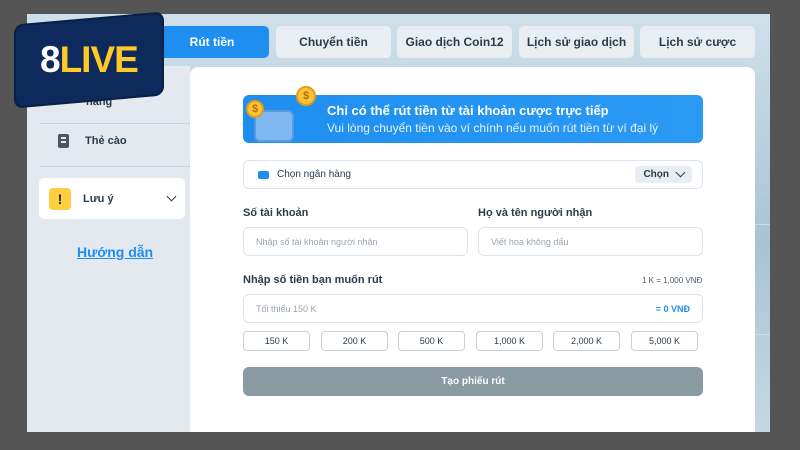  Describe the element at coordinates (355, 241) in the screenshot. I see `account-number-input: Nhập số tài khoản người nhận` at that location.